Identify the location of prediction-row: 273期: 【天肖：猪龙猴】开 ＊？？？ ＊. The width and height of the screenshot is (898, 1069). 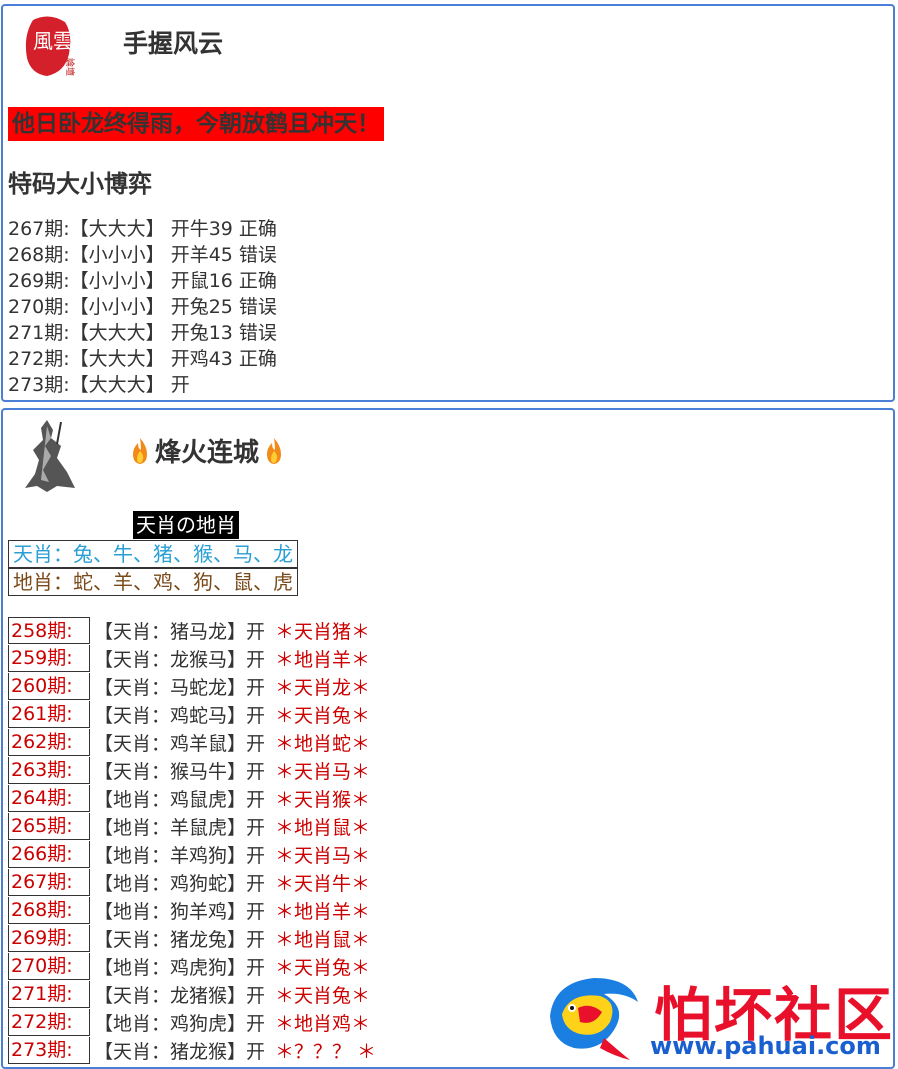
(192, 1050).